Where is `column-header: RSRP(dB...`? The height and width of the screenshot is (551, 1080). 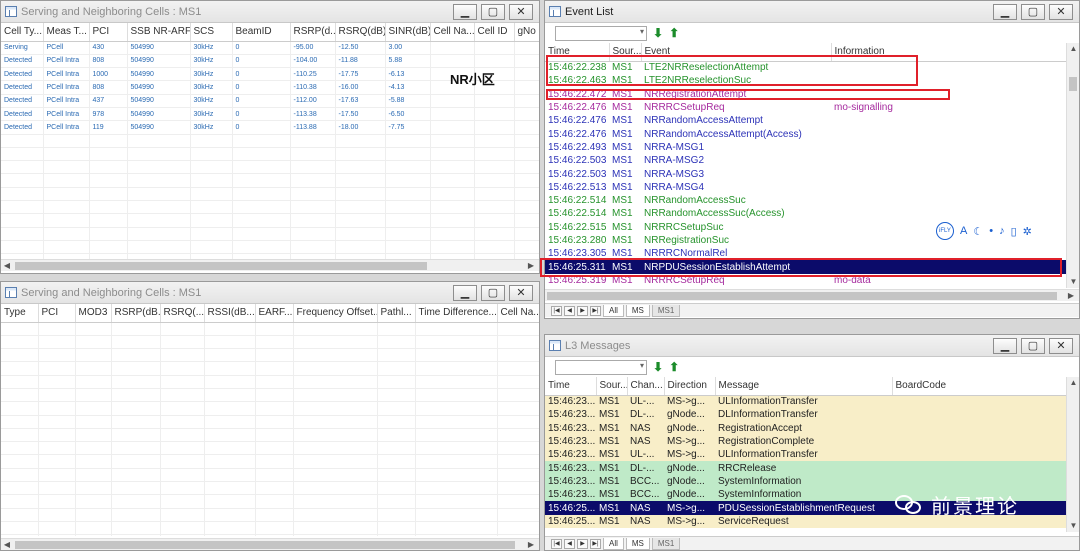 column-header: RSRP(dB... is located at coordinates (136, 313).